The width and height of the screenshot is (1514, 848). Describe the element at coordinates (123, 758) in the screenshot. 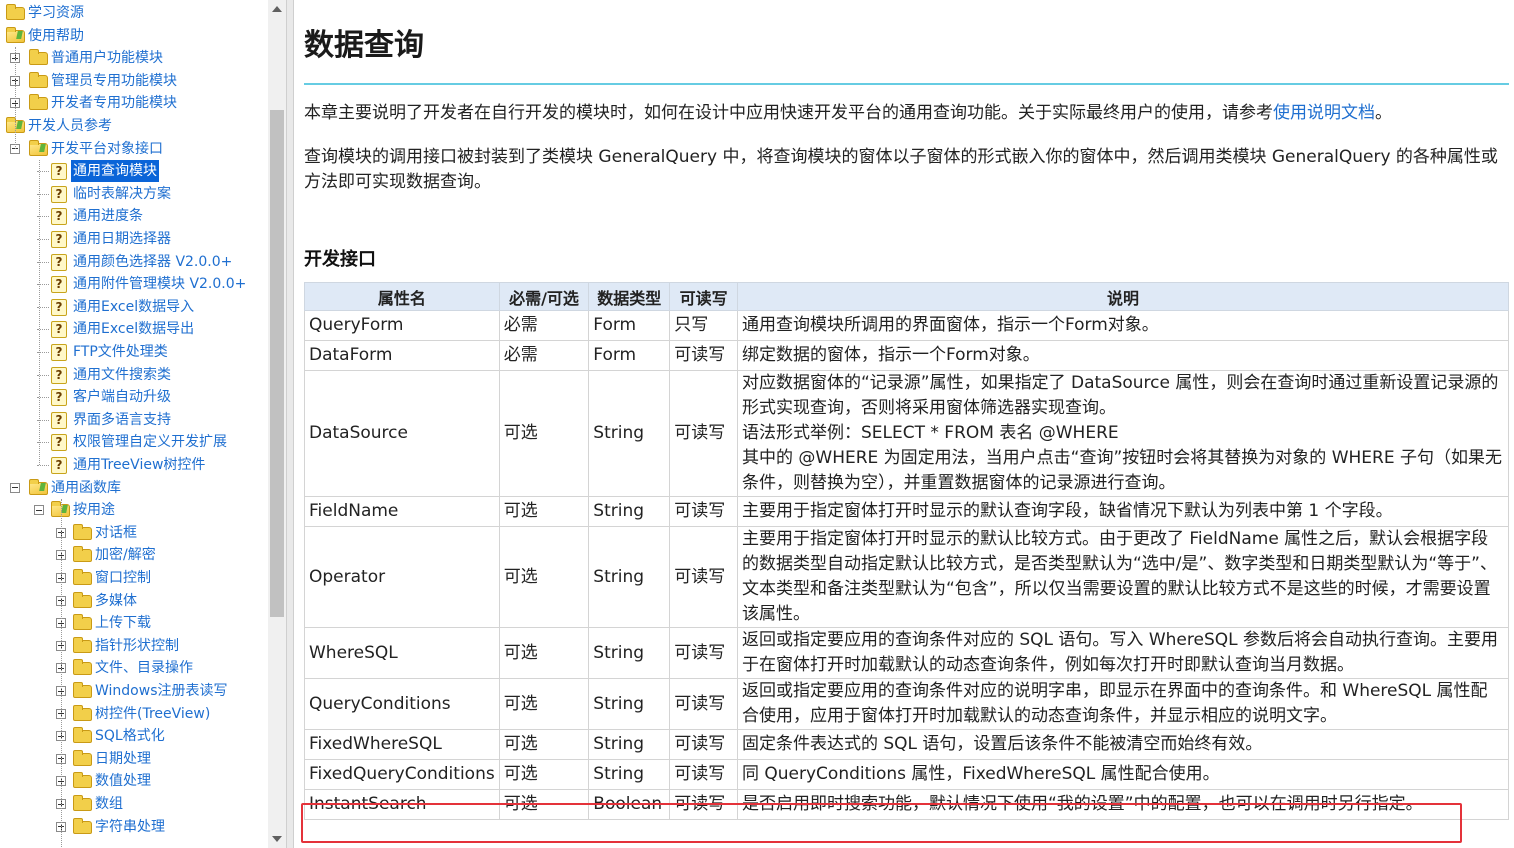

I see `tree-item-label: 日期处理` at that location.